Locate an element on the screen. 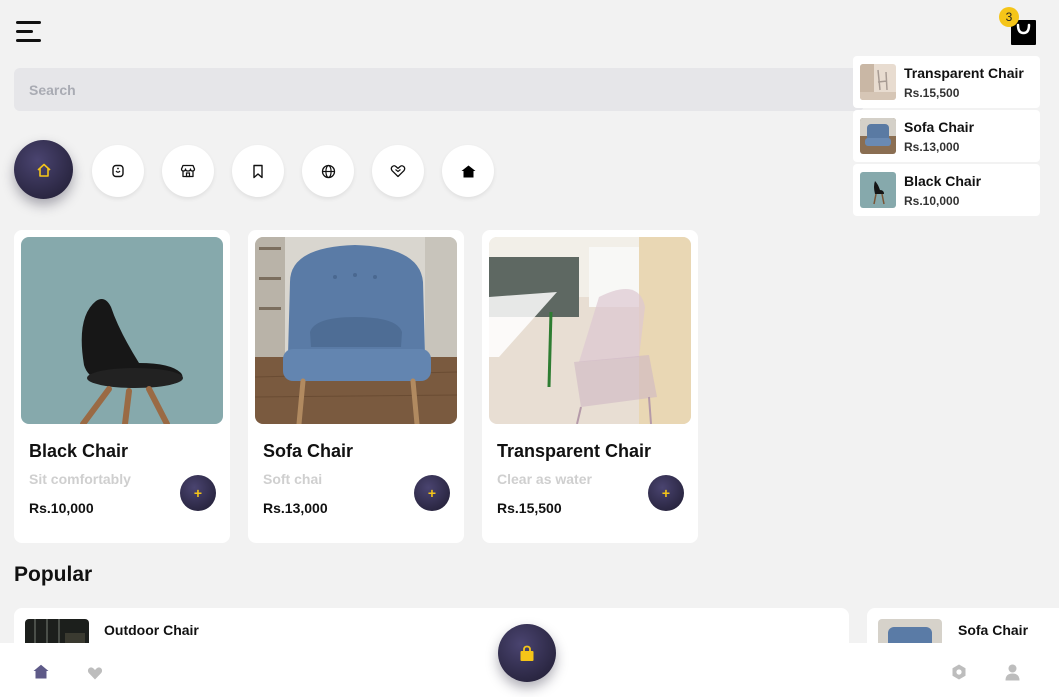  category-home is located at coordinates (43, 169).